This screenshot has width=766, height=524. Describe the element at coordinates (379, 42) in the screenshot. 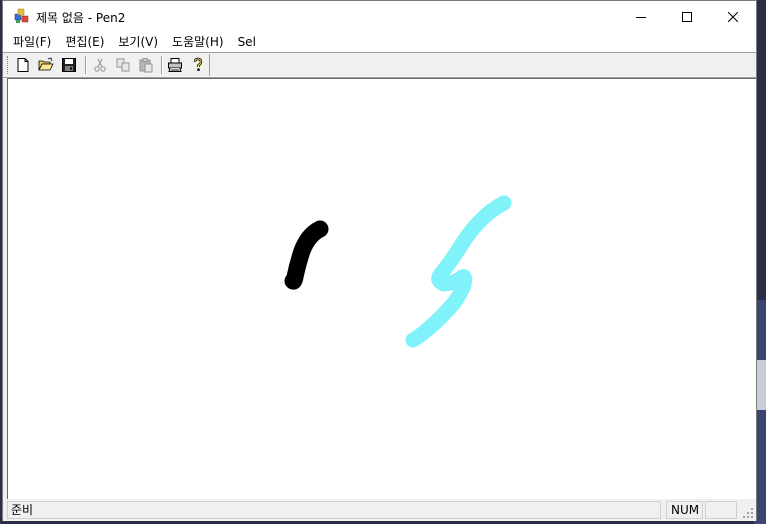

I see `menu-bar: 파일(F) 편집(E) 보기(V) 도움말(H) Sel` at that location.